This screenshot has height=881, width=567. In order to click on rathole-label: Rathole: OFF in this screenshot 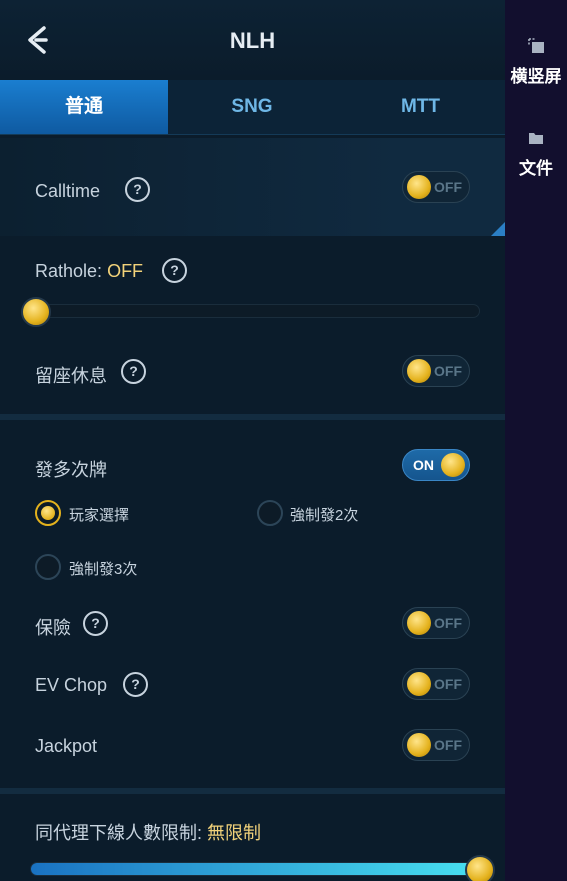, I will do `click(89, 271)`.